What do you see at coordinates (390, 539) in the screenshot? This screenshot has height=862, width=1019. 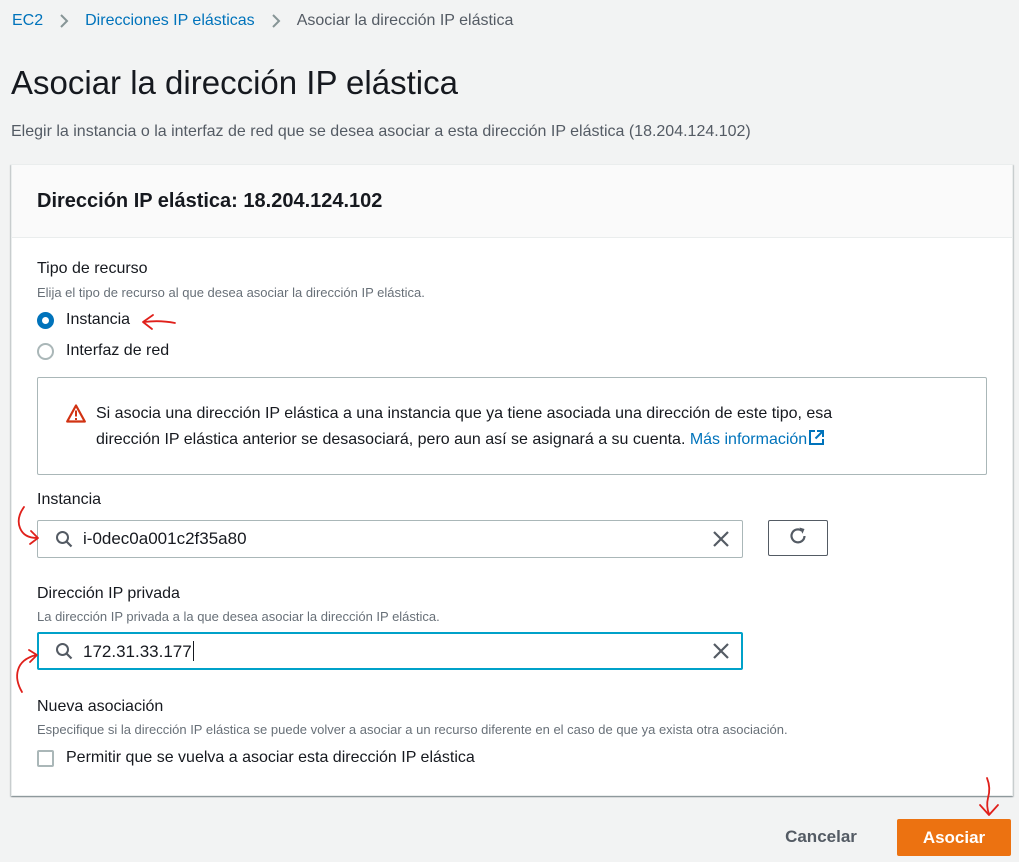 I see `instance-search-input: i-0dec0a001c2f35a80` at bounding box center [390, 539].